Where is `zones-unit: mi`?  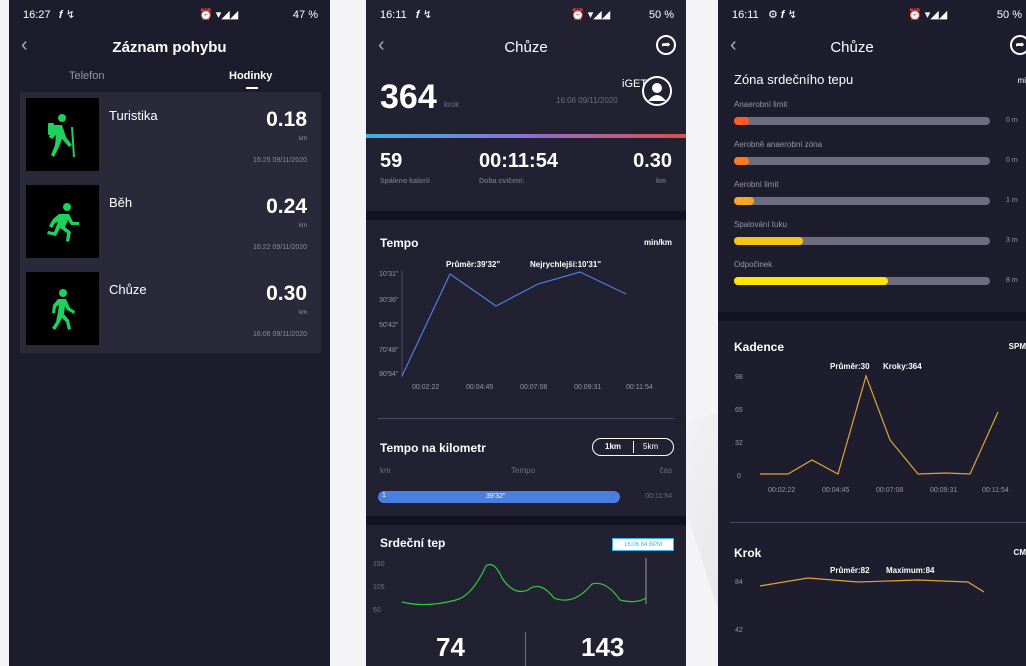
zones-unit: mi is located at coordinates (1021, 80).